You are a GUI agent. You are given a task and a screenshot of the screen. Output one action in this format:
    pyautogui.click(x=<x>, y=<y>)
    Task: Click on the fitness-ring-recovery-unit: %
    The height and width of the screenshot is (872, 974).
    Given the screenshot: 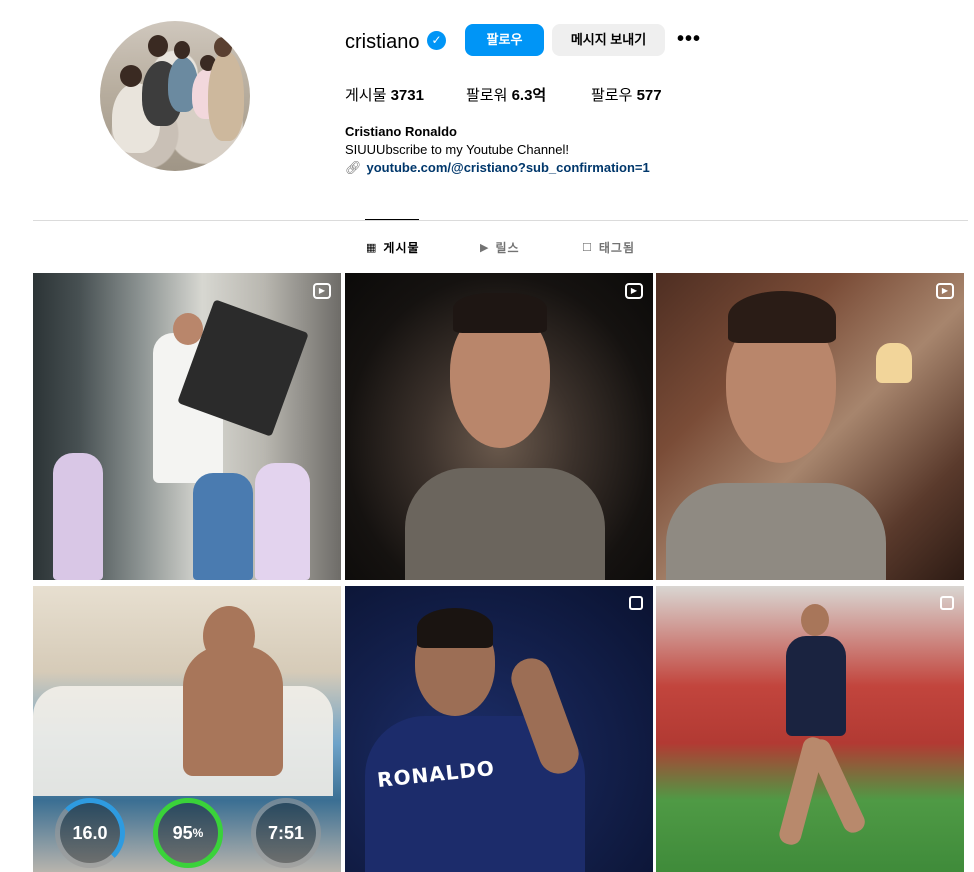 What is the action you would take?
    pyautogui.click(x=198, y=833)
    